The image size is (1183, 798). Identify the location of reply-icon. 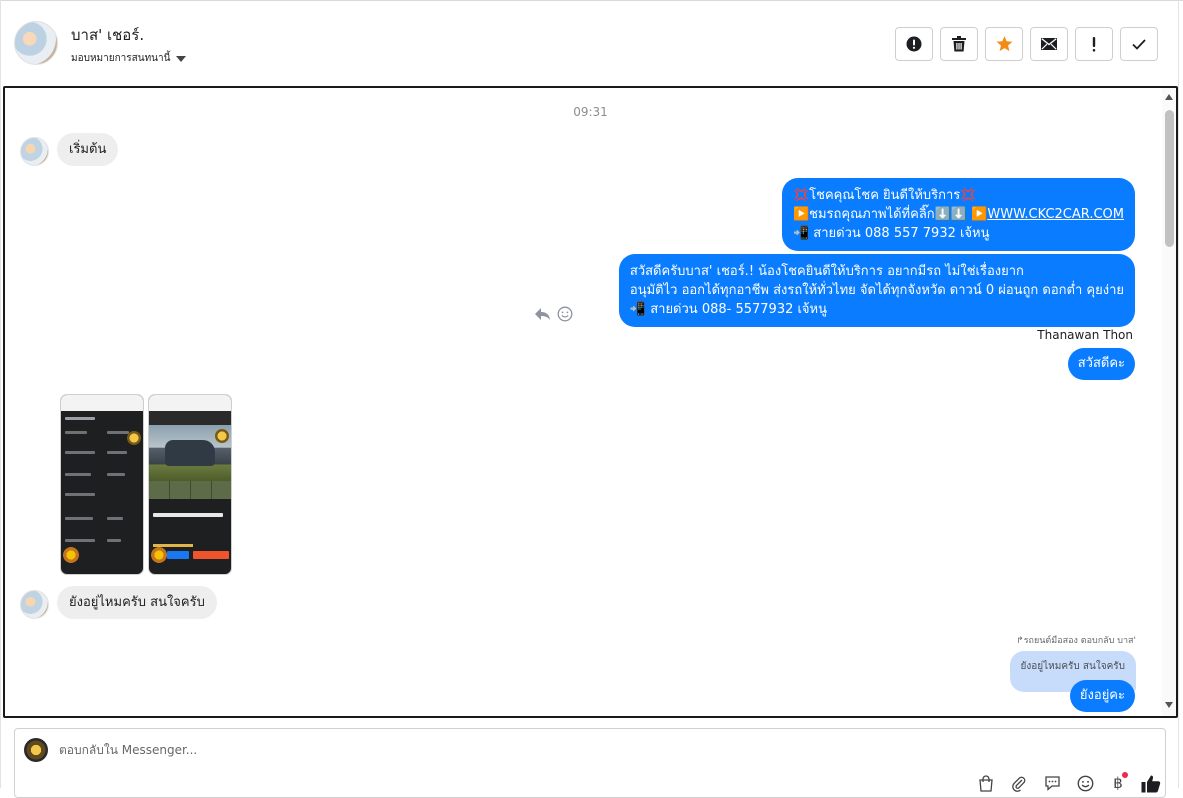
(542, 314).